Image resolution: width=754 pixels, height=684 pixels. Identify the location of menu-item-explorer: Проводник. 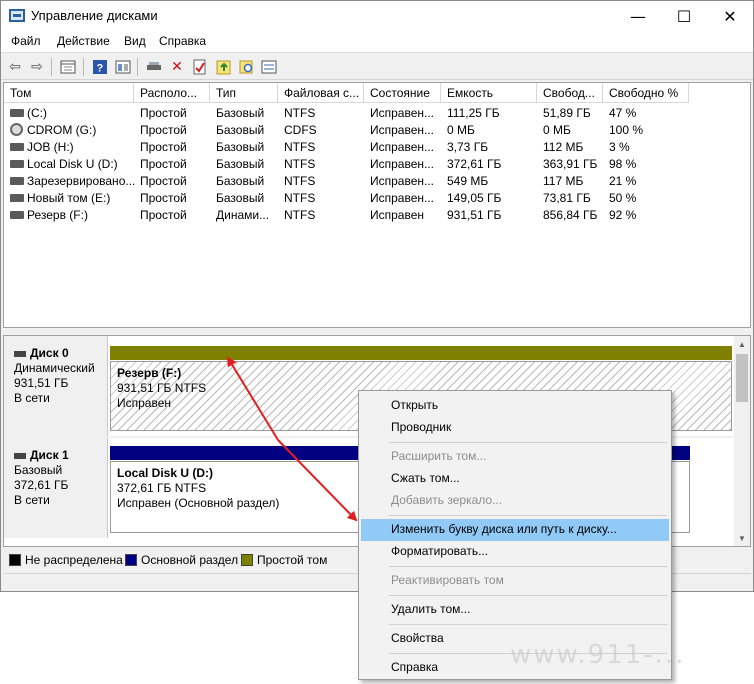
(515, 428).